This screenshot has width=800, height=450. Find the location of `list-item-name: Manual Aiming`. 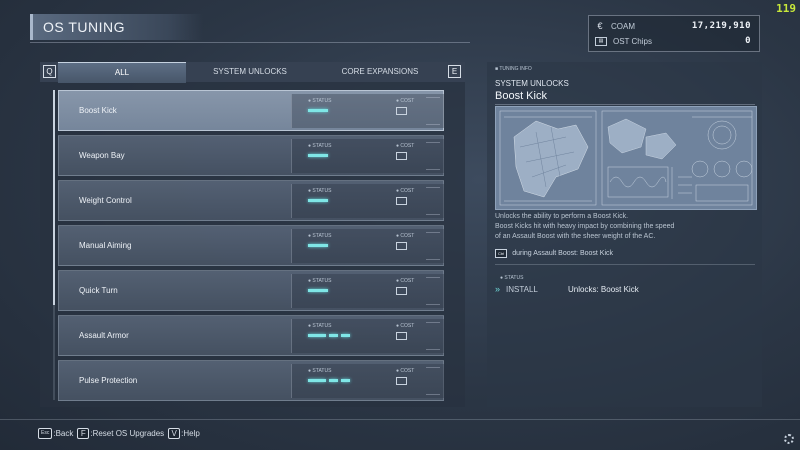

list-item-name: Manual Aiming is located at coordinates (105, 245).